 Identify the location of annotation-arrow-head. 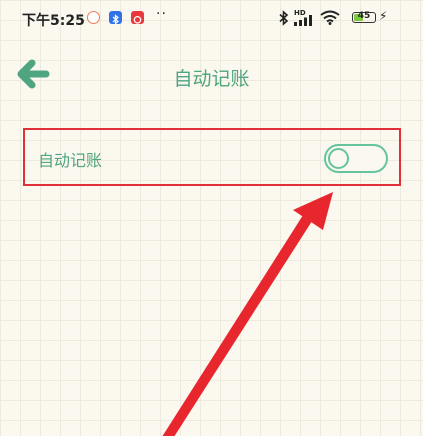
(313, 211).